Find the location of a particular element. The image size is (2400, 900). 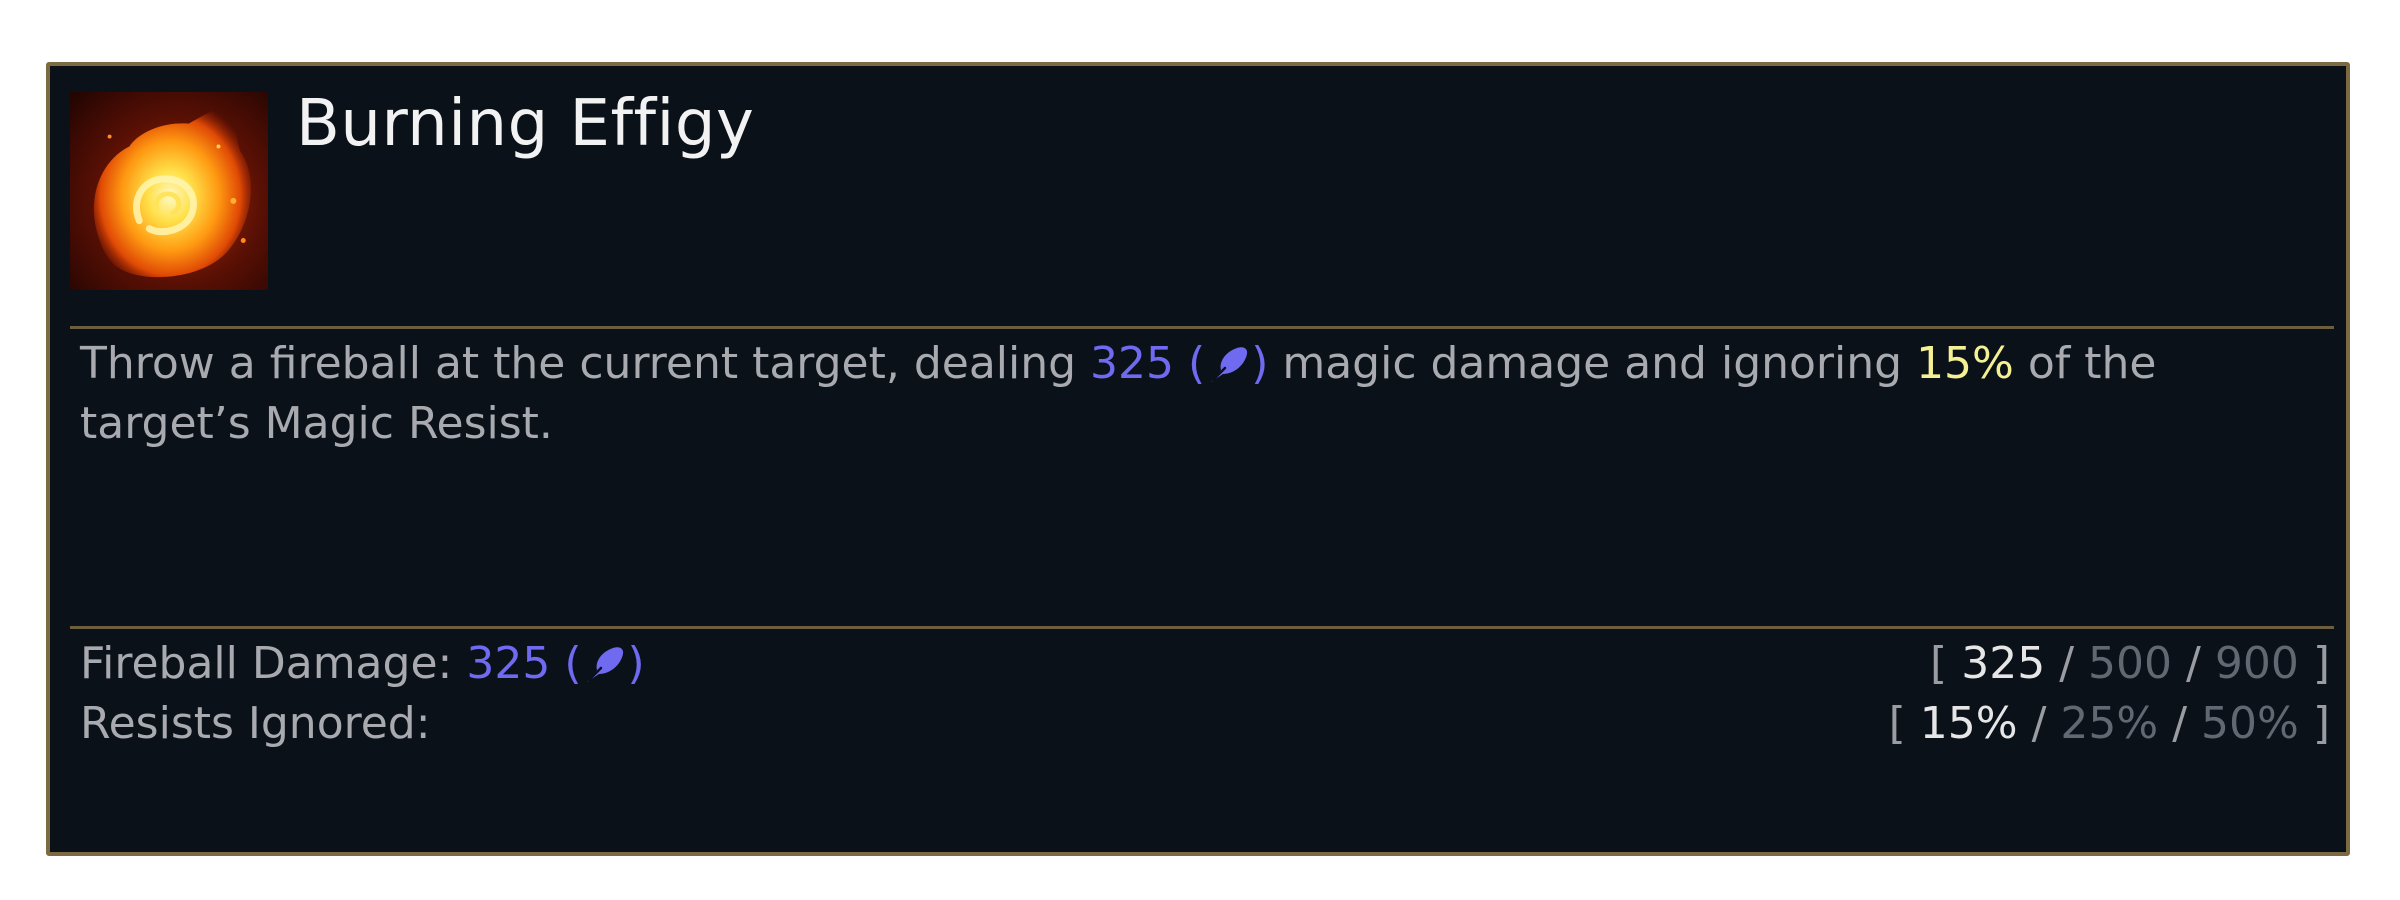

stat-value-number: 325 is located at coordinates (508, 663).